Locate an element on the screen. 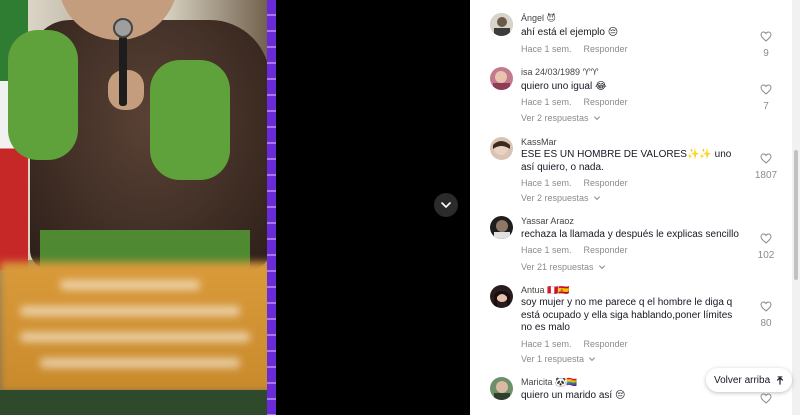 This screenshot has height=415, width=800. username-text: isa 24/03/1989 is located at coordinates (550, 72).